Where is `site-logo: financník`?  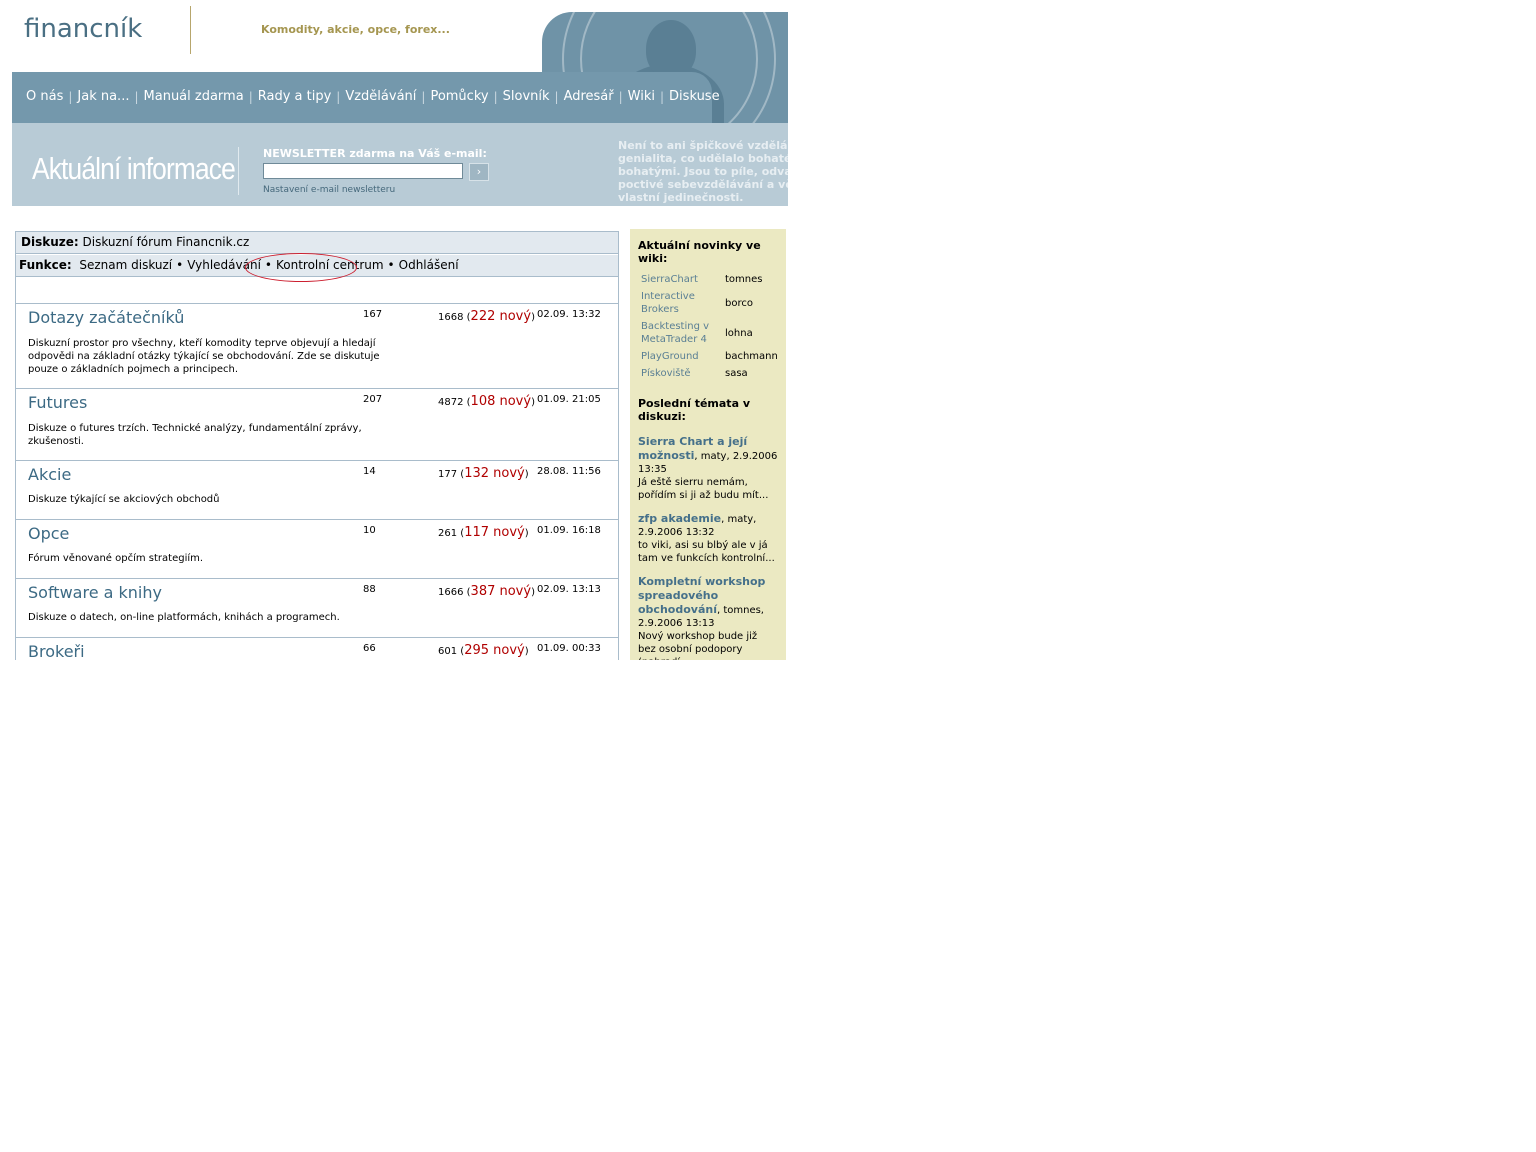
site-logo: financník is located at coordinates (83, 29).